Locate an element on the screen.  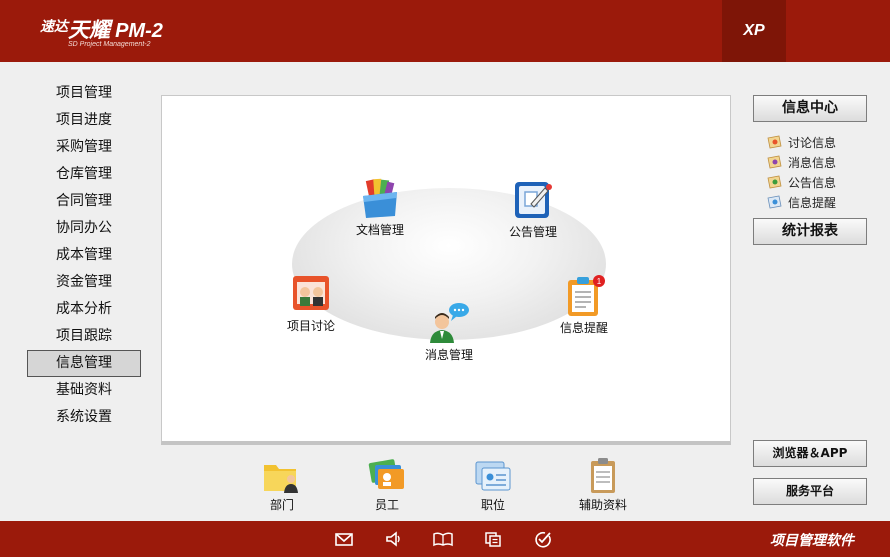
message-info-icon is located at coordinates (774, 162).